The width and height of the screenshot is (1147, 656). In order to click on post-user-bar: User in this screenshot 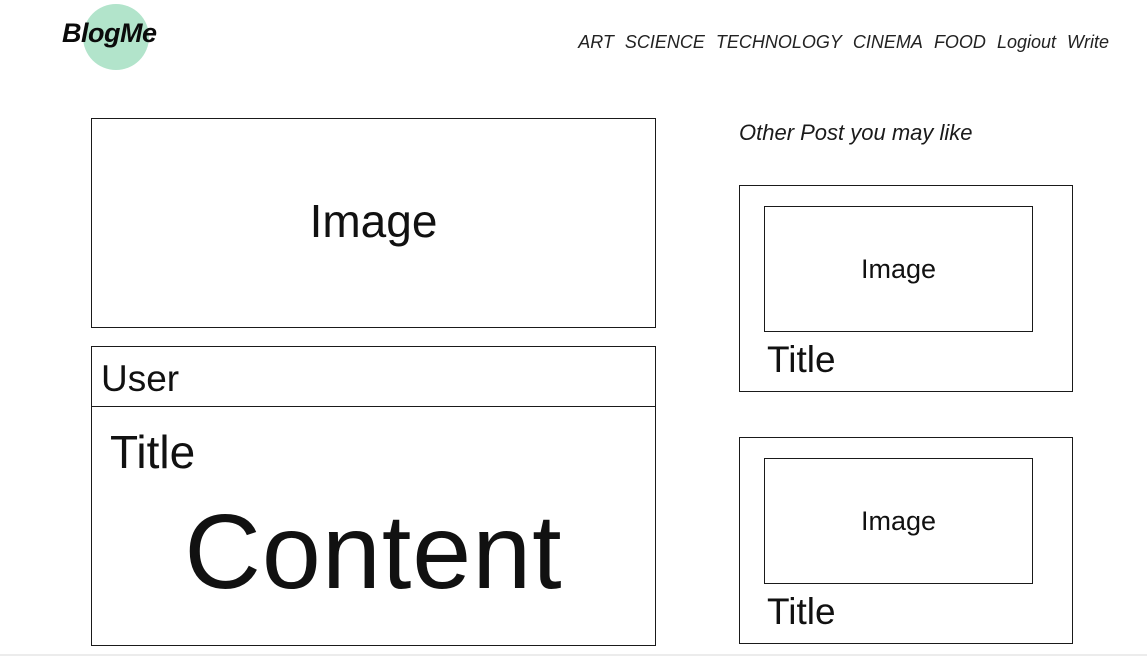, I will do `click(373, 377)`.